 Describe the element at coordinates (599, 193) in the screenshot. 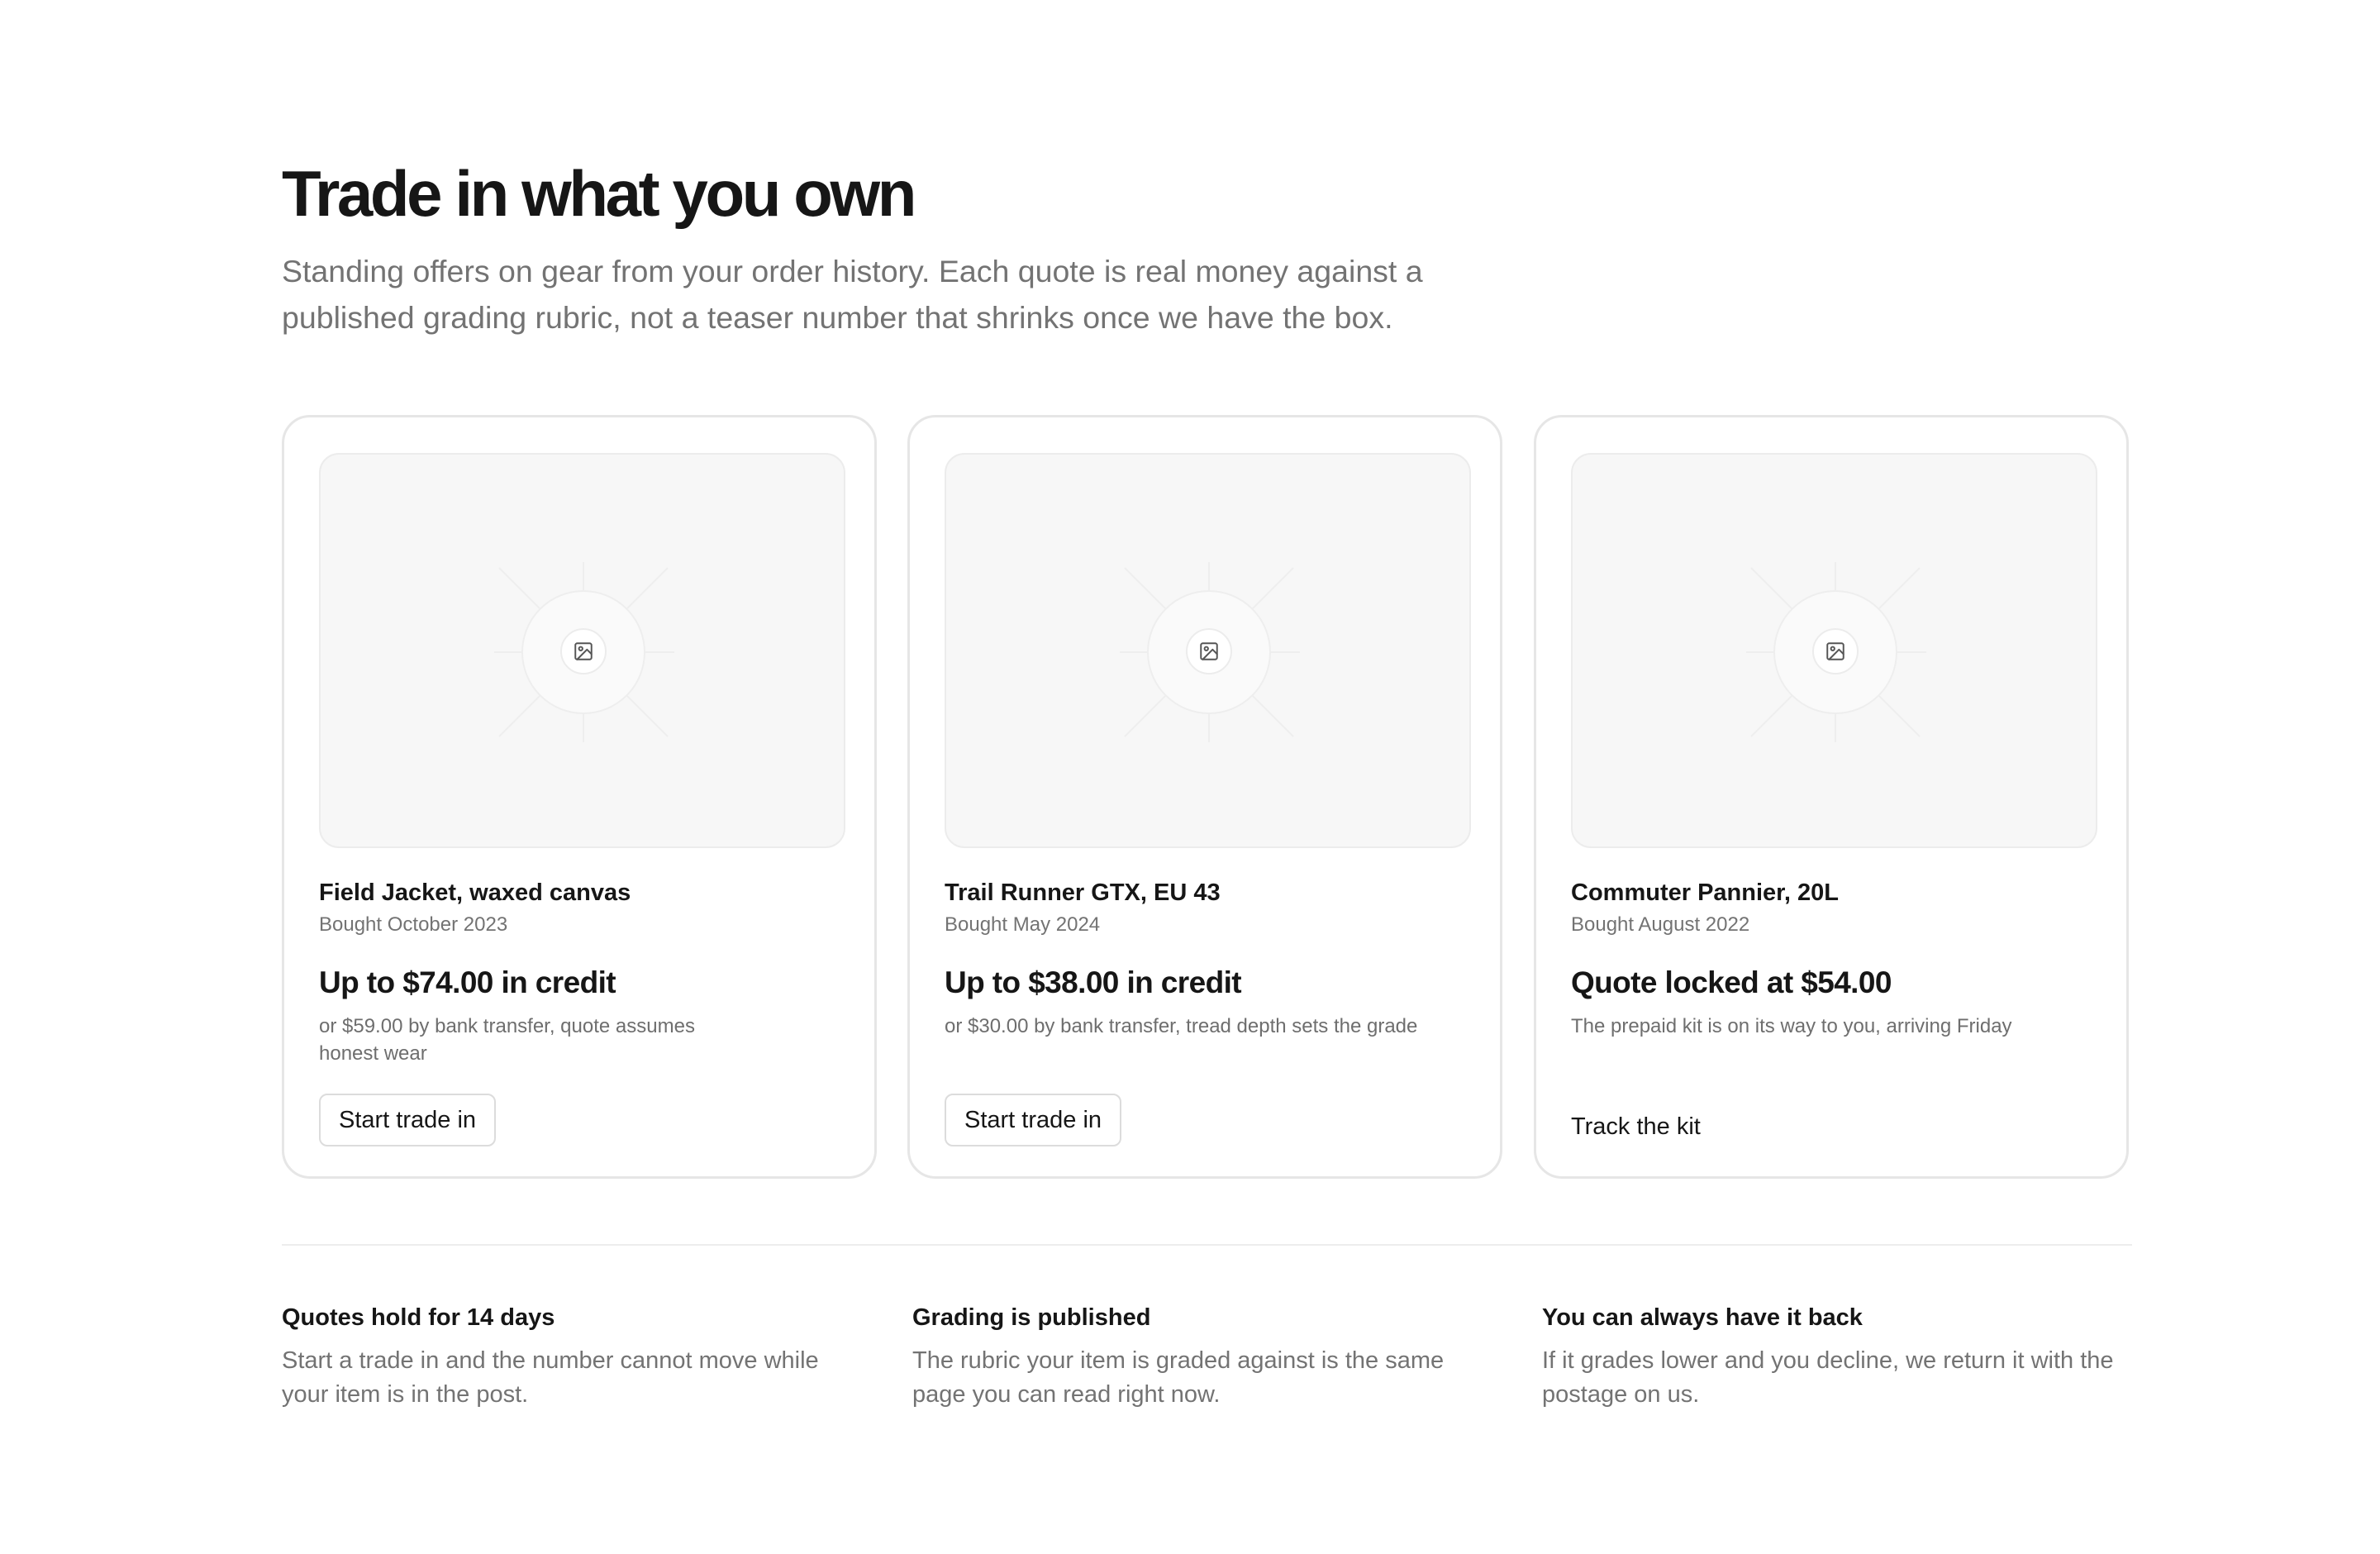

I see `page-title: Trade in what you own` at that location.